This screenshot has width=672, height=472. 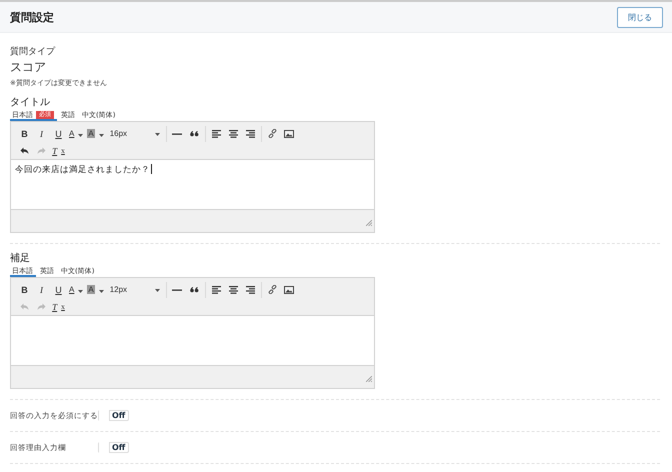 I want to click on close-button: 閉じる, so click(x=640, y=17).